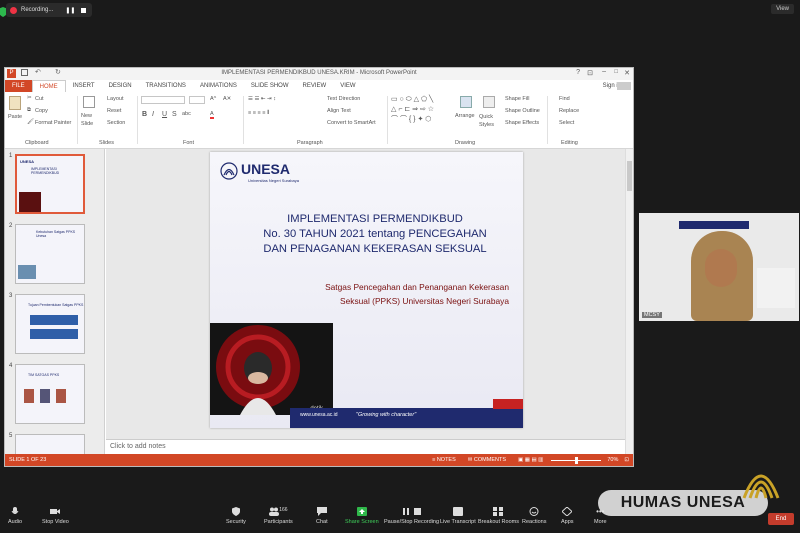  I want to click on paste-button: Paste, so click(15, 117).